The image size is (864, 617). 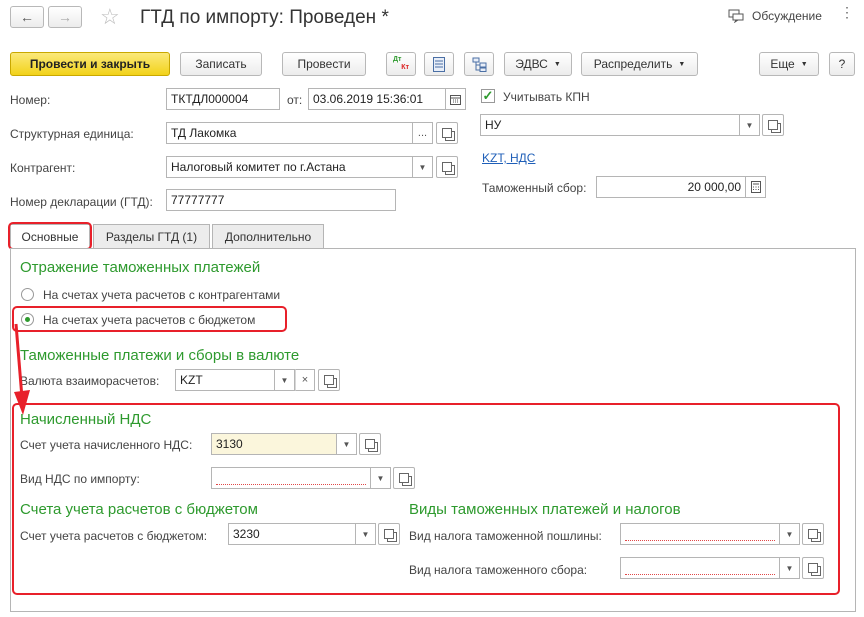 I want to click on fee-tax-label: Вид налога таможенного сбора:, so click(x=498, y=570).